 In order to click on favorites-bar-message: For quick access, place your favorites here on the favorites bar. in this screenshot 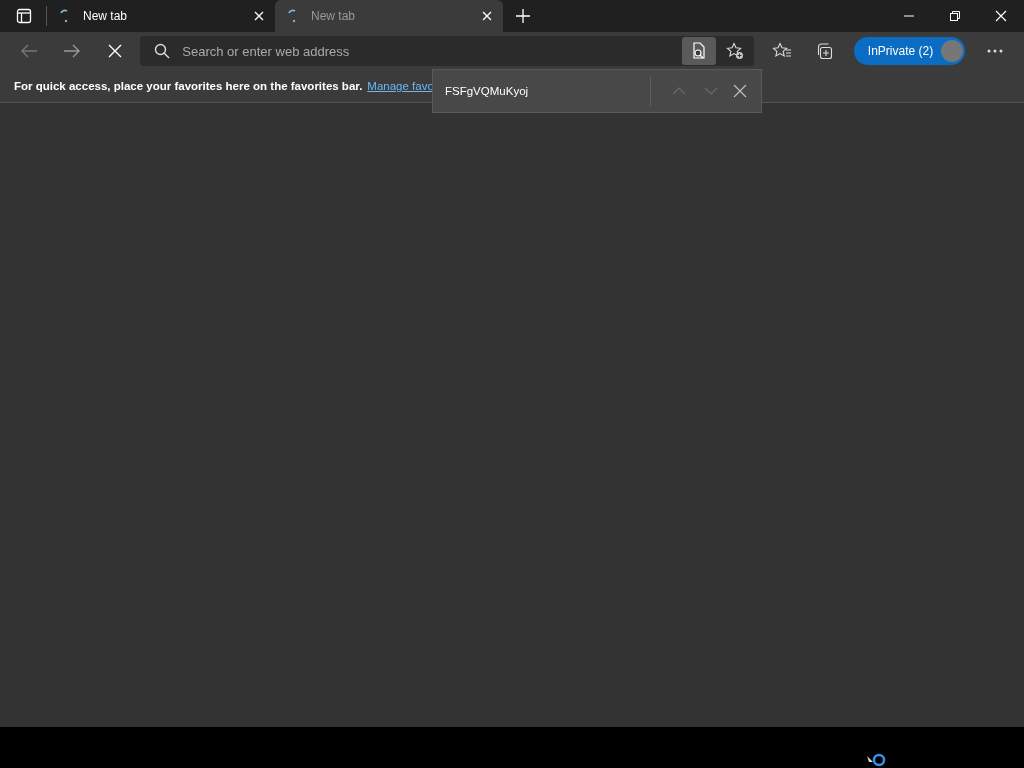, I will do `click(188, 86)`.